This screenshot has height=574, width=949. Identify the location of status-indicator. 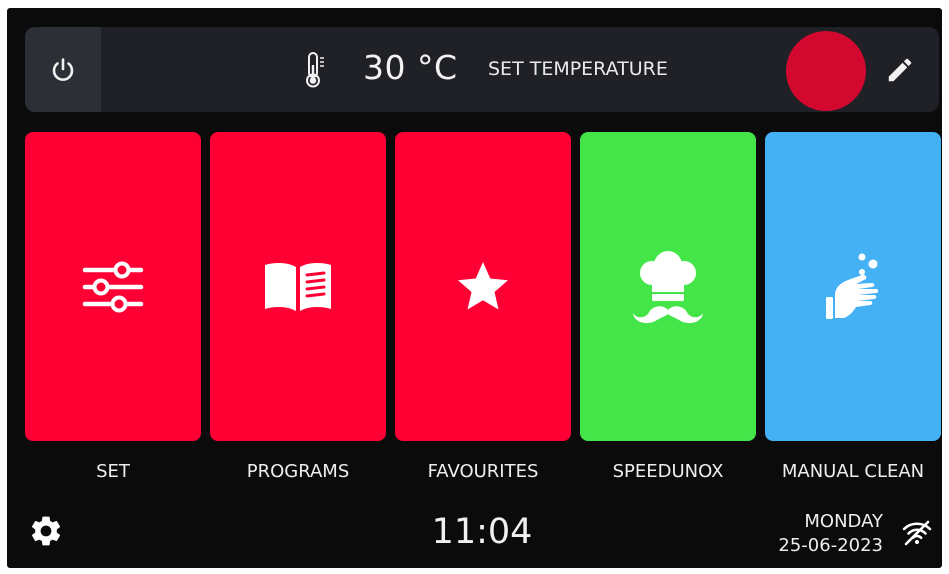
(826, 71).